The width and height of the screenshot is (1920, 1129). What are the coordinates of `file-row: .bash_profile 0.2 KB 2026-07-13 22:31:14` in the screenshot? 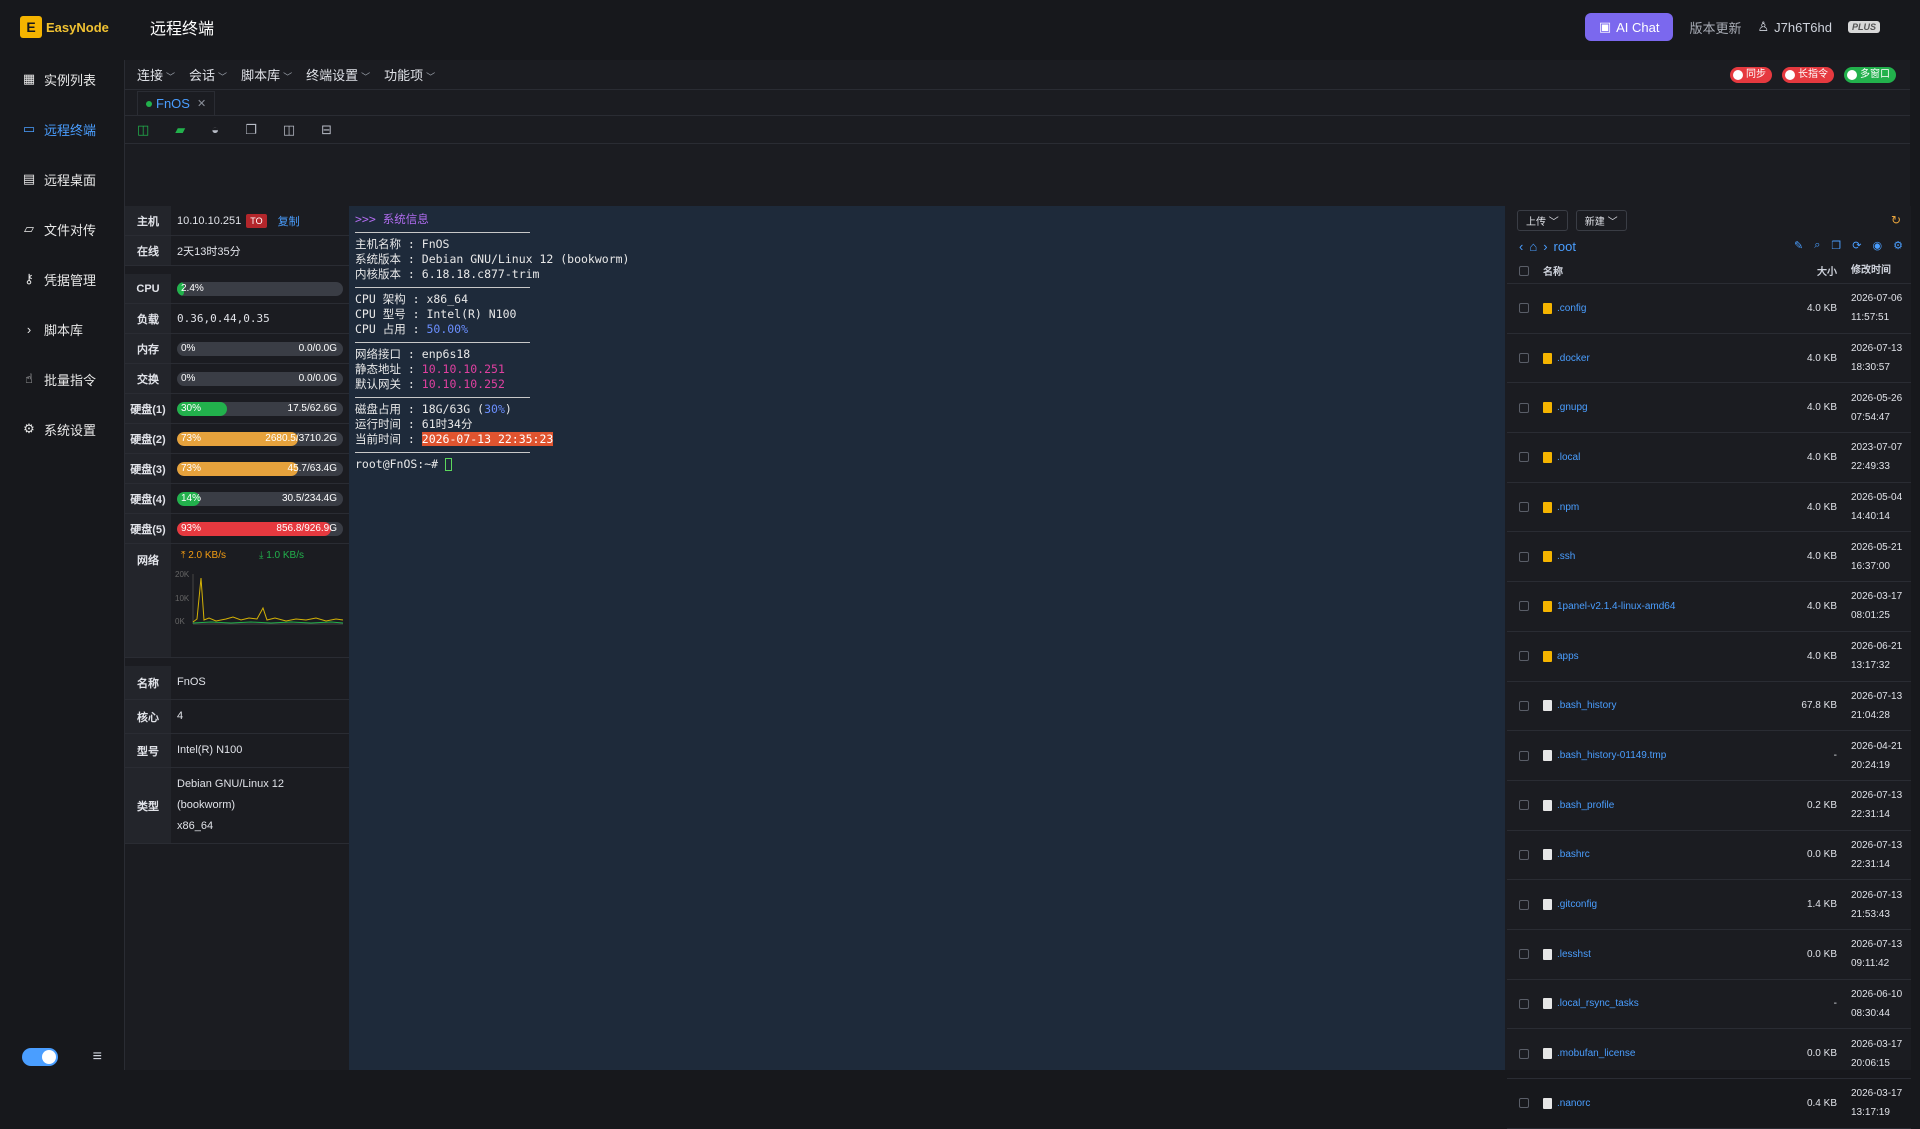 It's located at (1709, 806).